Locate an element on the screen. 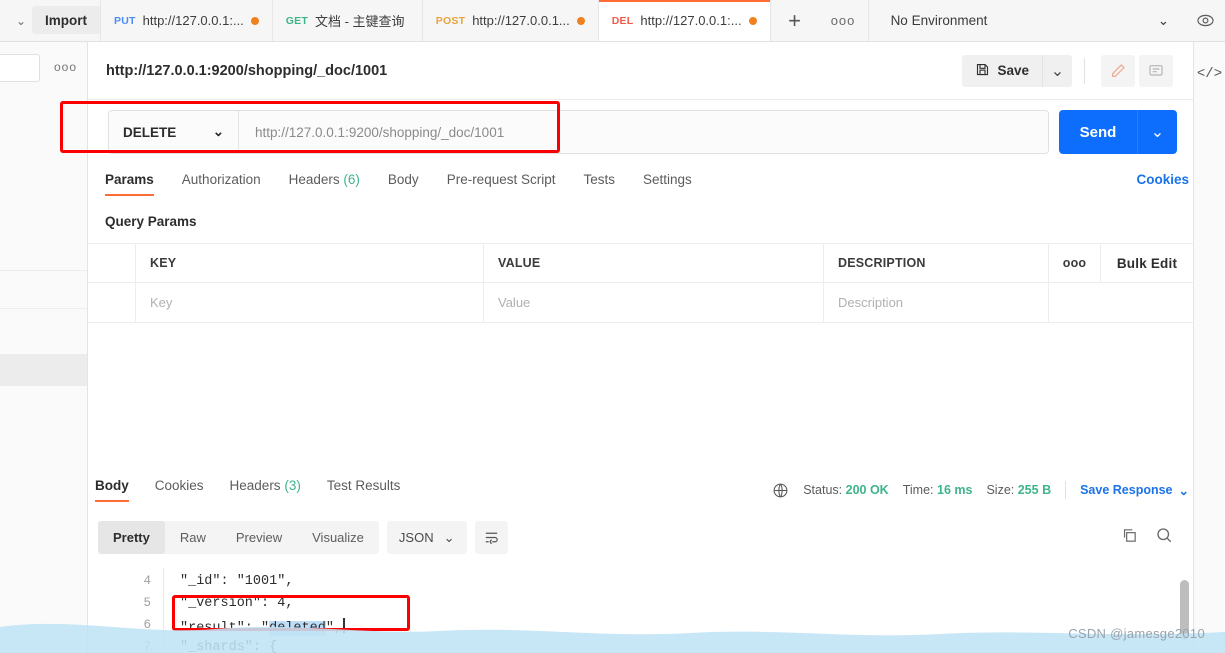  select-all-checkbox-cell is located at coordinates (112, 263).